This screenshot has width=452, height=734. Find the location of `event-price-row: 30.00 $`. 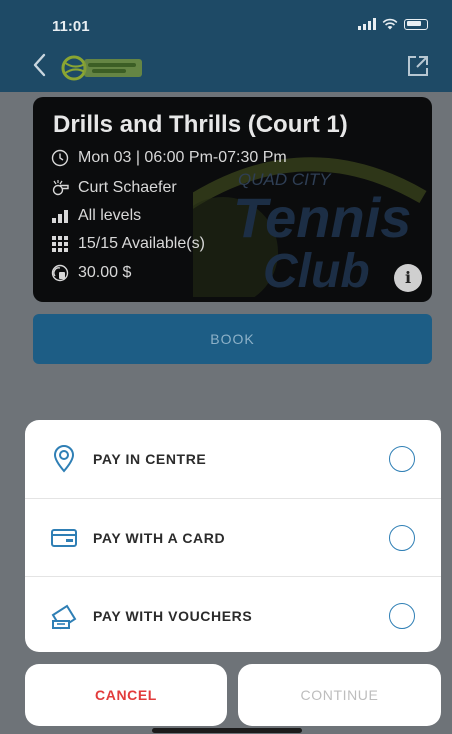

event-price-row: 30.00 $ is located at coordinates (91, 273).